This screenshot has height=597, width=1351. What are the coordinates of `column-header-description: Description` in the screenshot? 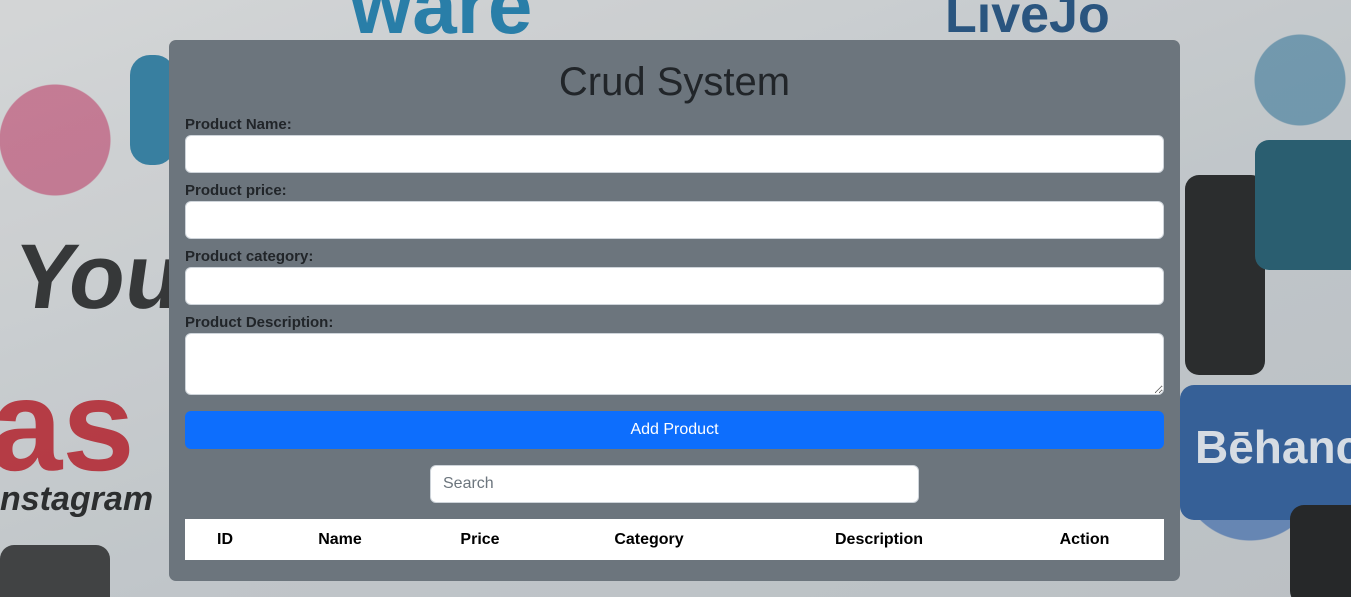 It's located at (878, 539).